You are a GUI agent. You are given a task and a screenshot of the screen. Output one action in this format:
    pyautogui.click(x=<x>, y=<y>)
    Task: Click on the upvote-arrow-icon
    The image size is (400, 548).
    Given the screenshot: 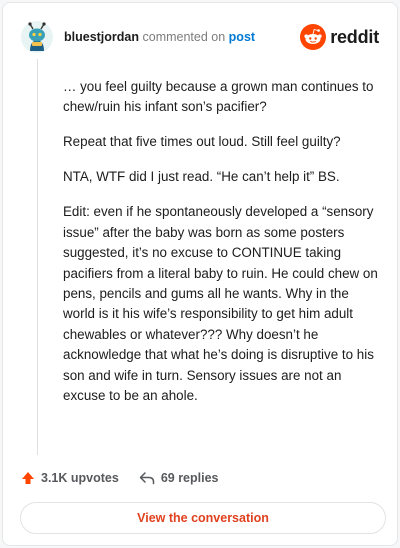 What is the action you would take?
    pyautogui.click(x=28, y=478)
    